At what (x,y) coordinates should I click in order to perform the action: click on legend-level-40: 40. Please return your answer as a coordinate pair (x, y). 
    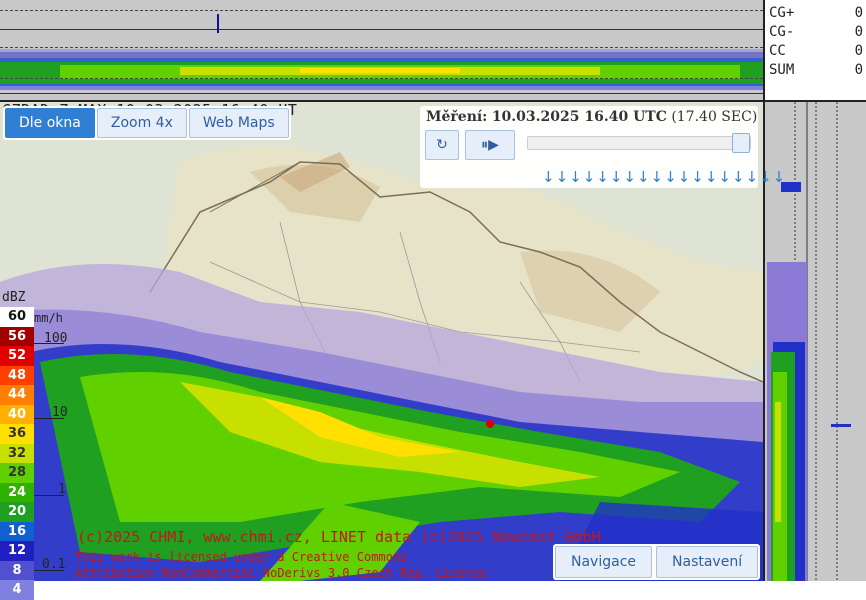
    Looking at the image, I should click on (17, 414).